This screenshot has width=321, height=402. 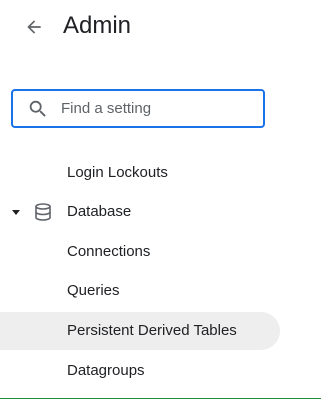 What do you see at coordinates (16, 212) in the screenshot?
I see `caret-down-icon` at bounding box center [16, 212].